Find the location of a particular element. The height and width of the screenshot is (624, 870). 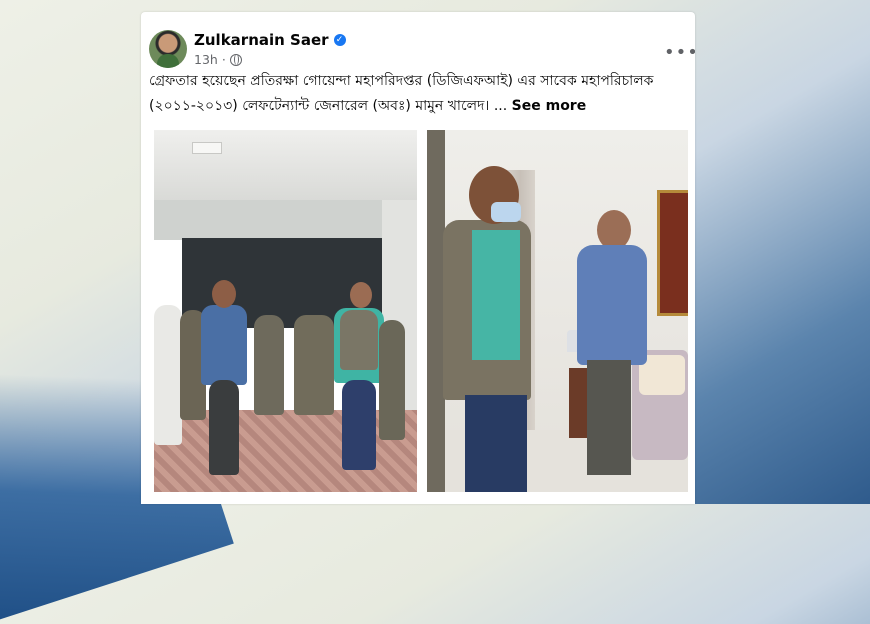

photo-mask is located at coordinates (506, 212).